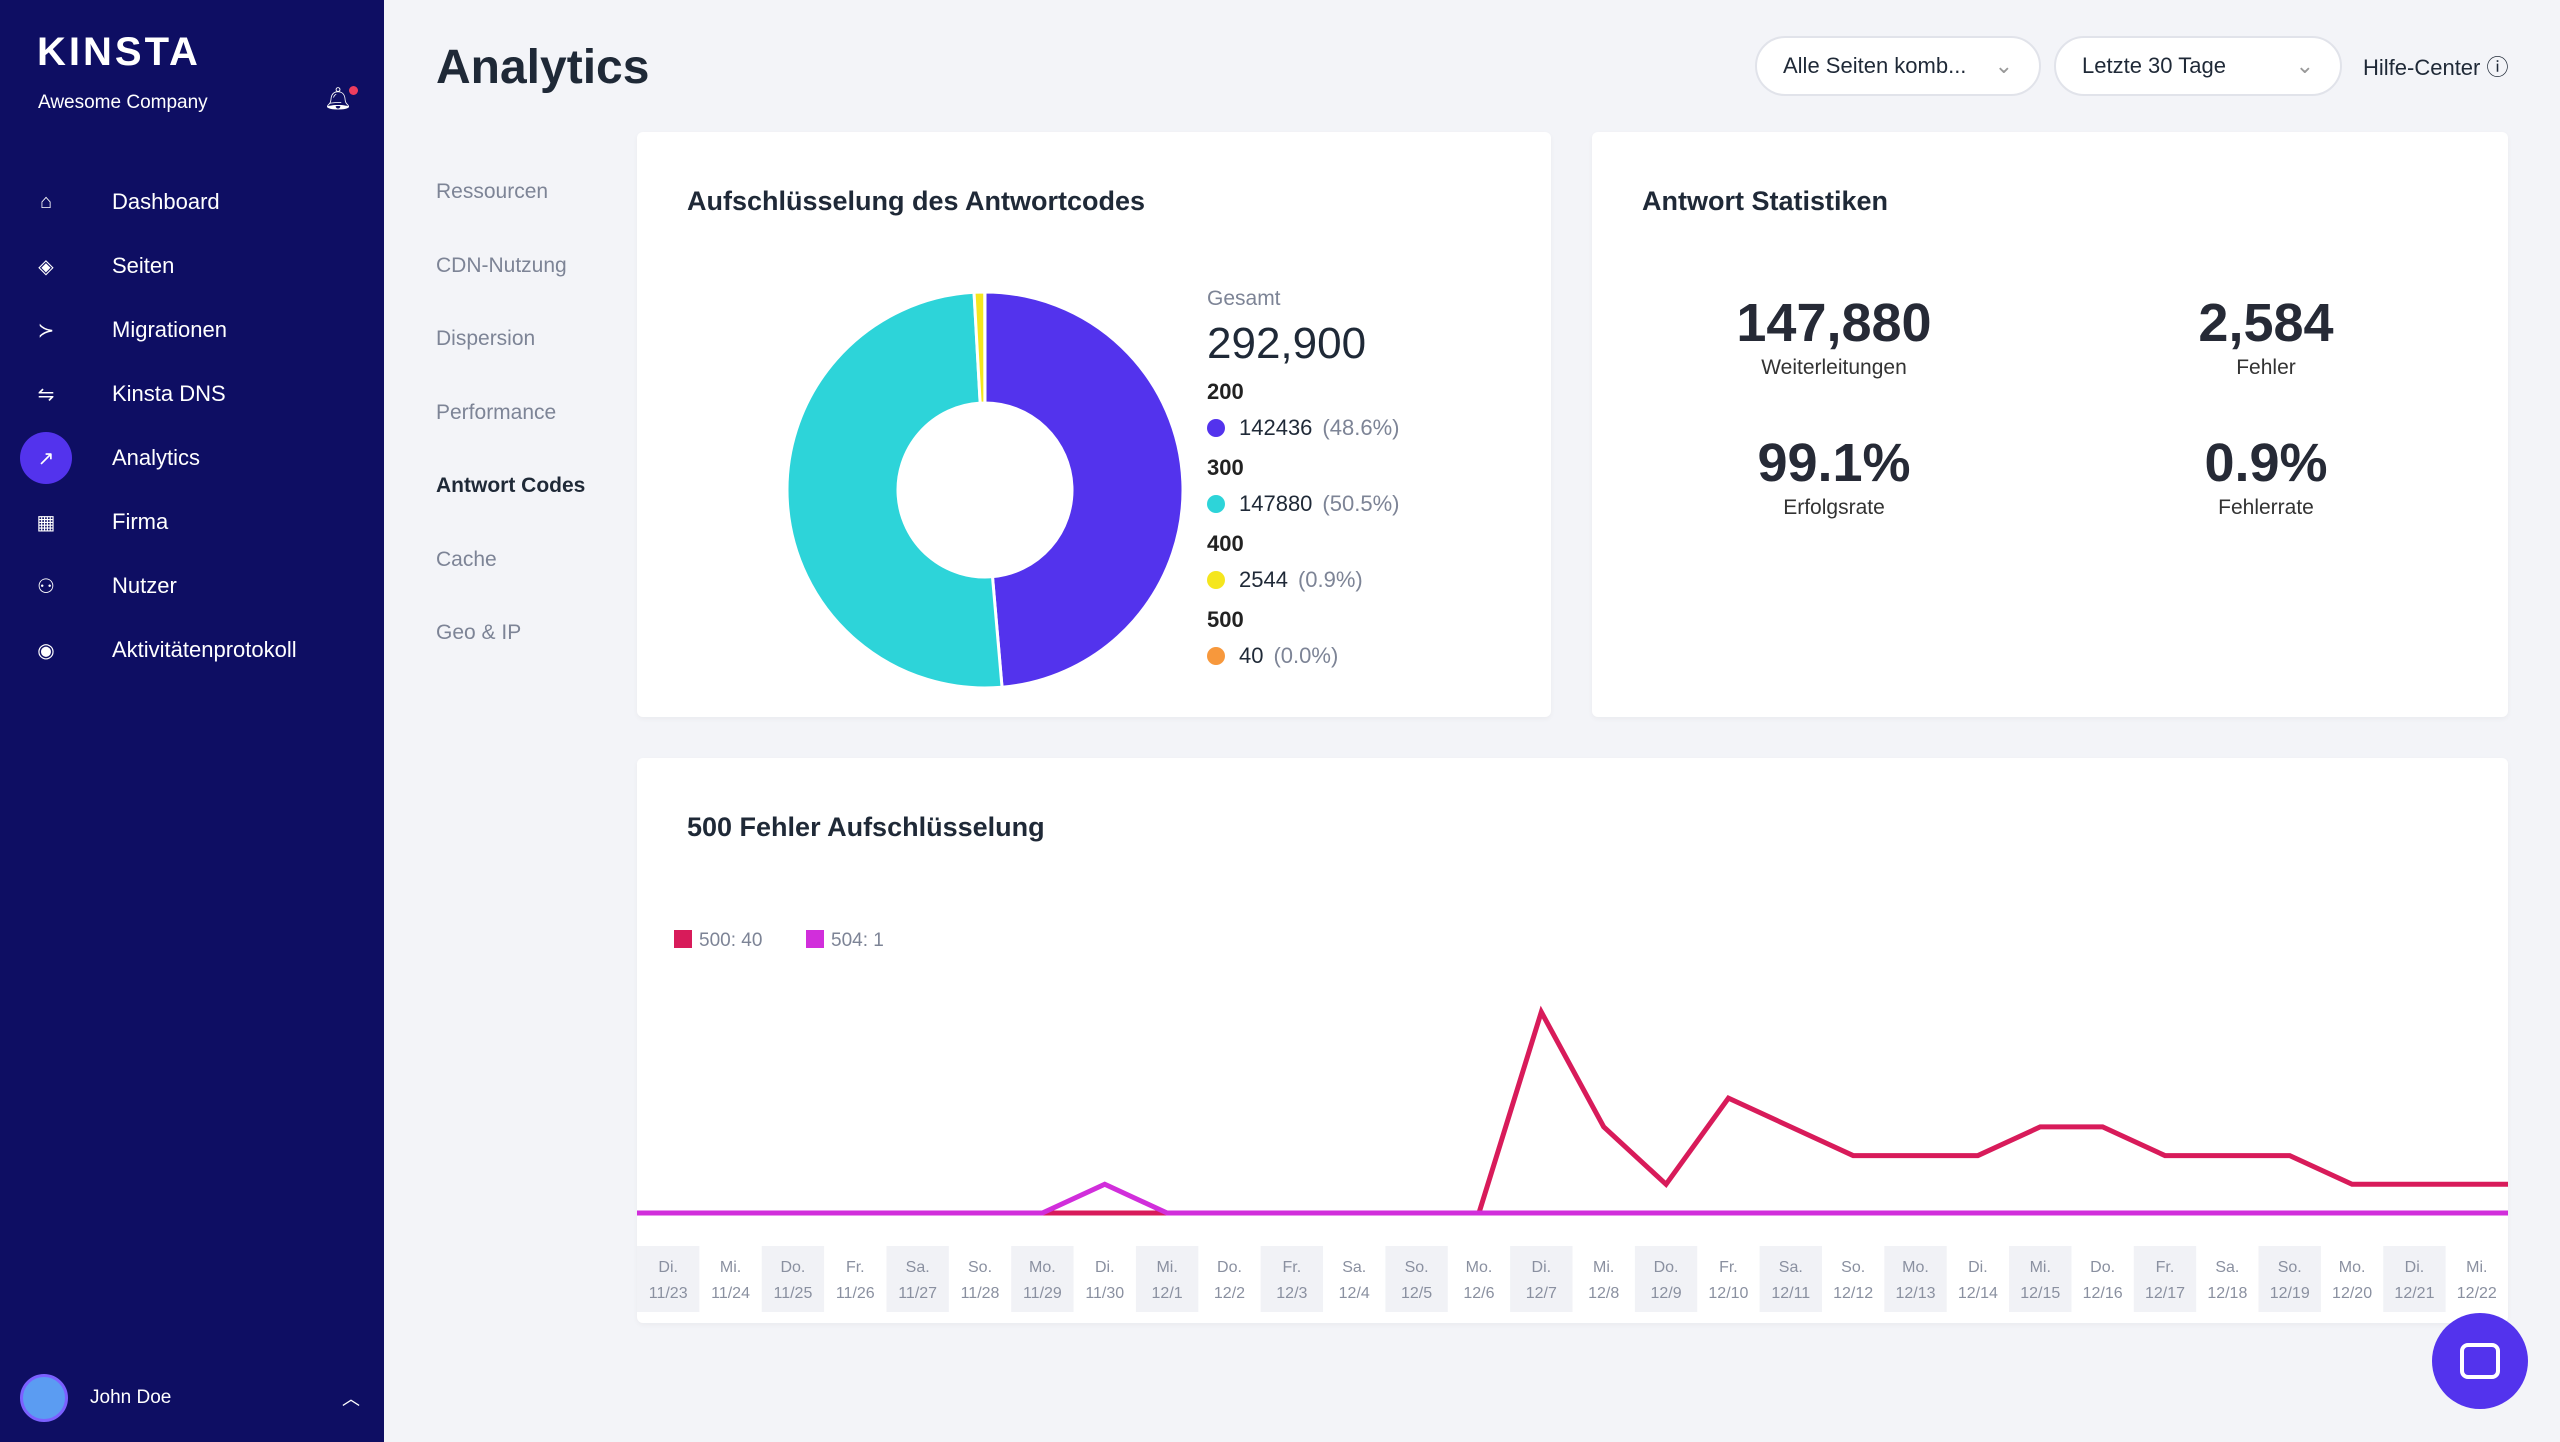 The height and width of the screenshot is (1442, 2560). Describe the element at coordinates (190, 1398) in the screenshot. I see `user-menu: John Doe ︿` at that location.